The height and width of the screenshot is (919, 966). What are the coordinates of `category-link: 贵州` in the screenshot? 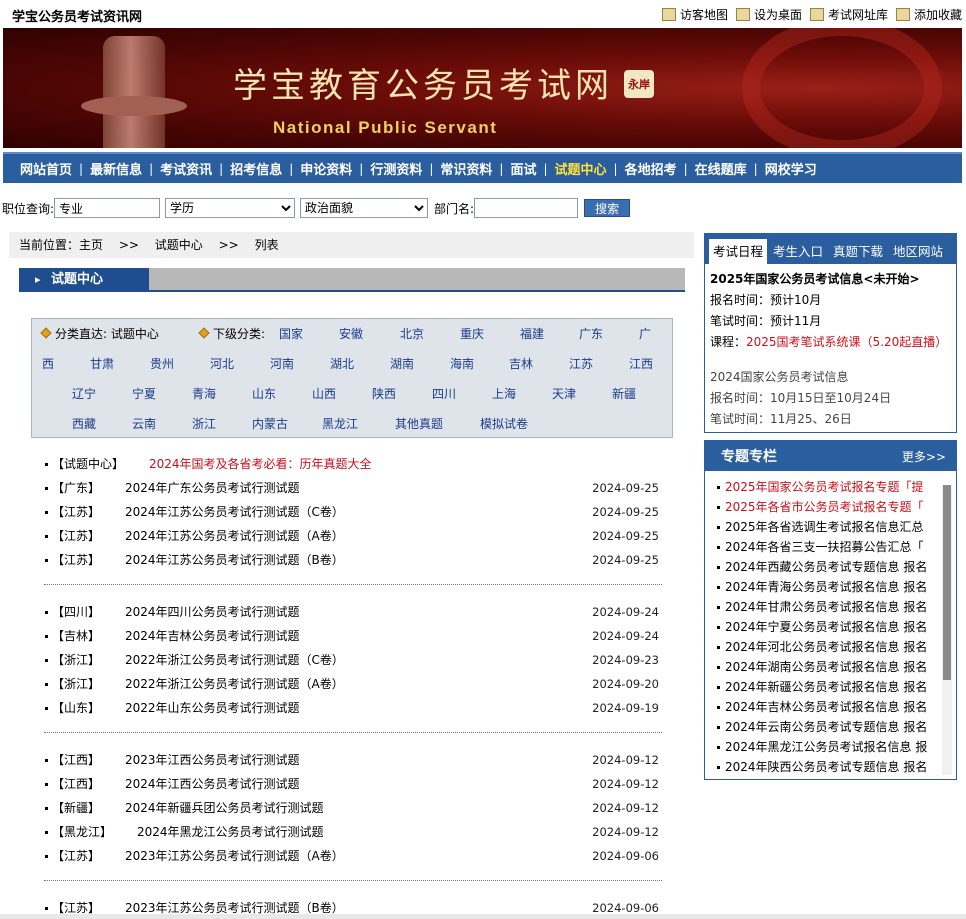 It's located at (162, 364).